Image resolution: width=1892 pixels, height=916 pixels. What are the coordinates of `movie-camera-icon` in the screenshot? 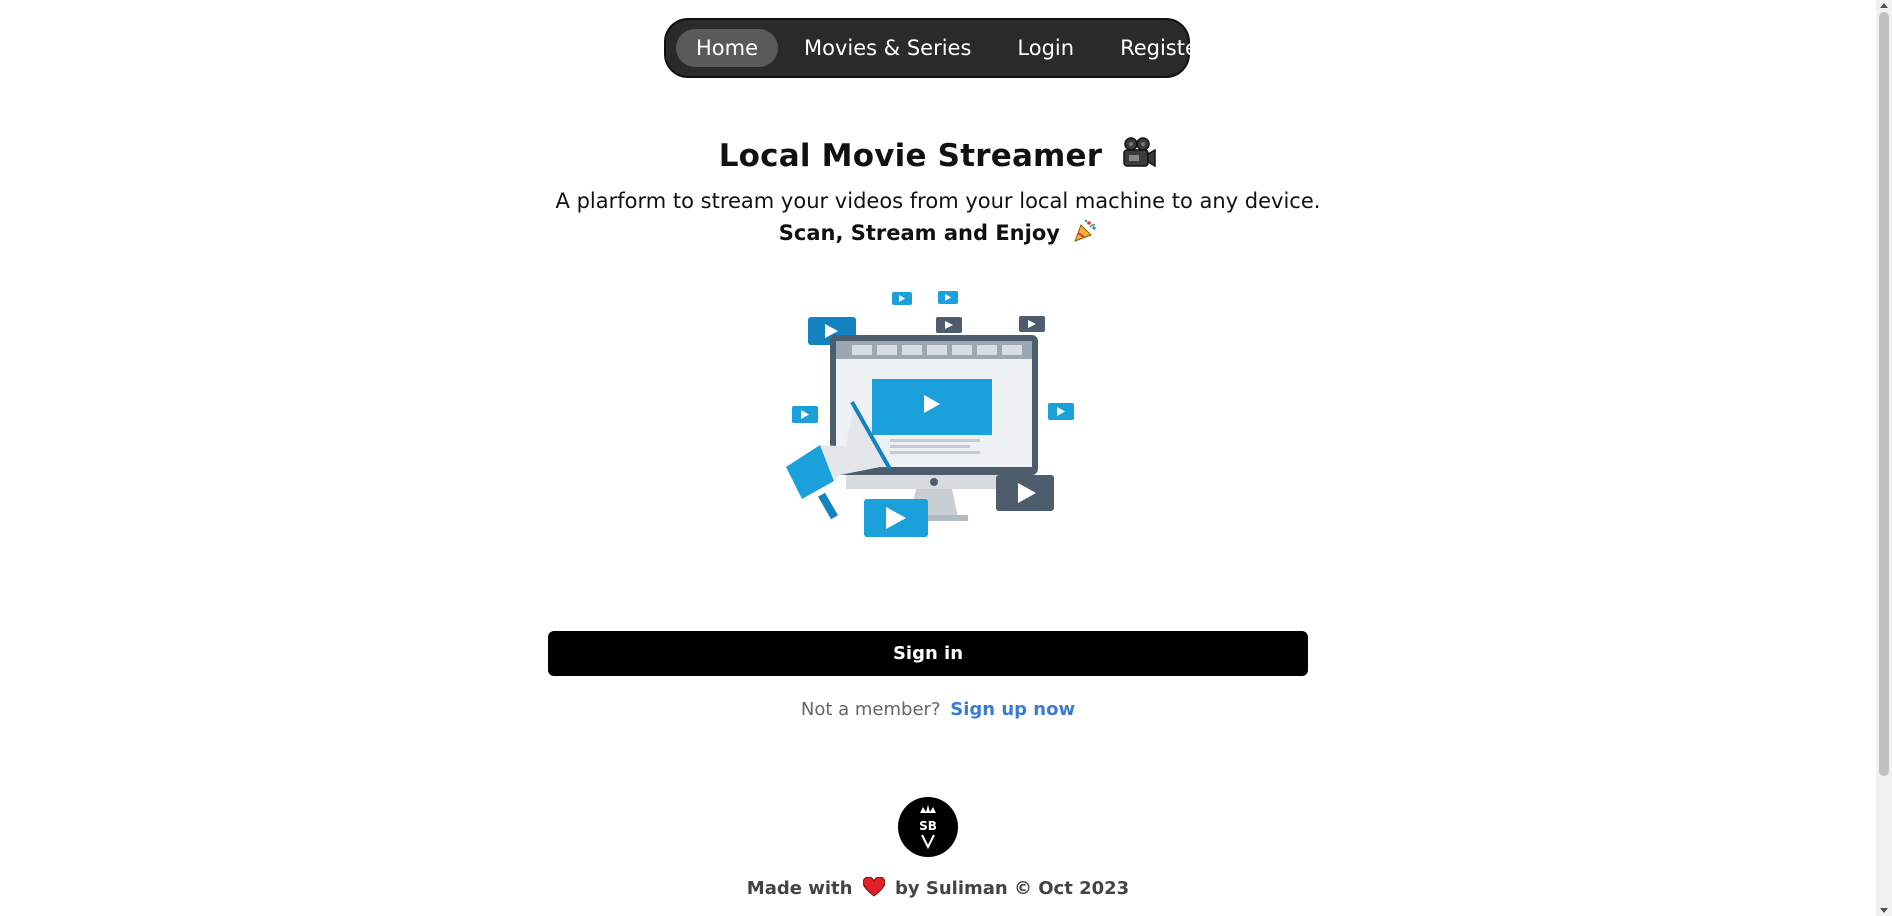 It's located at (1139, 157).